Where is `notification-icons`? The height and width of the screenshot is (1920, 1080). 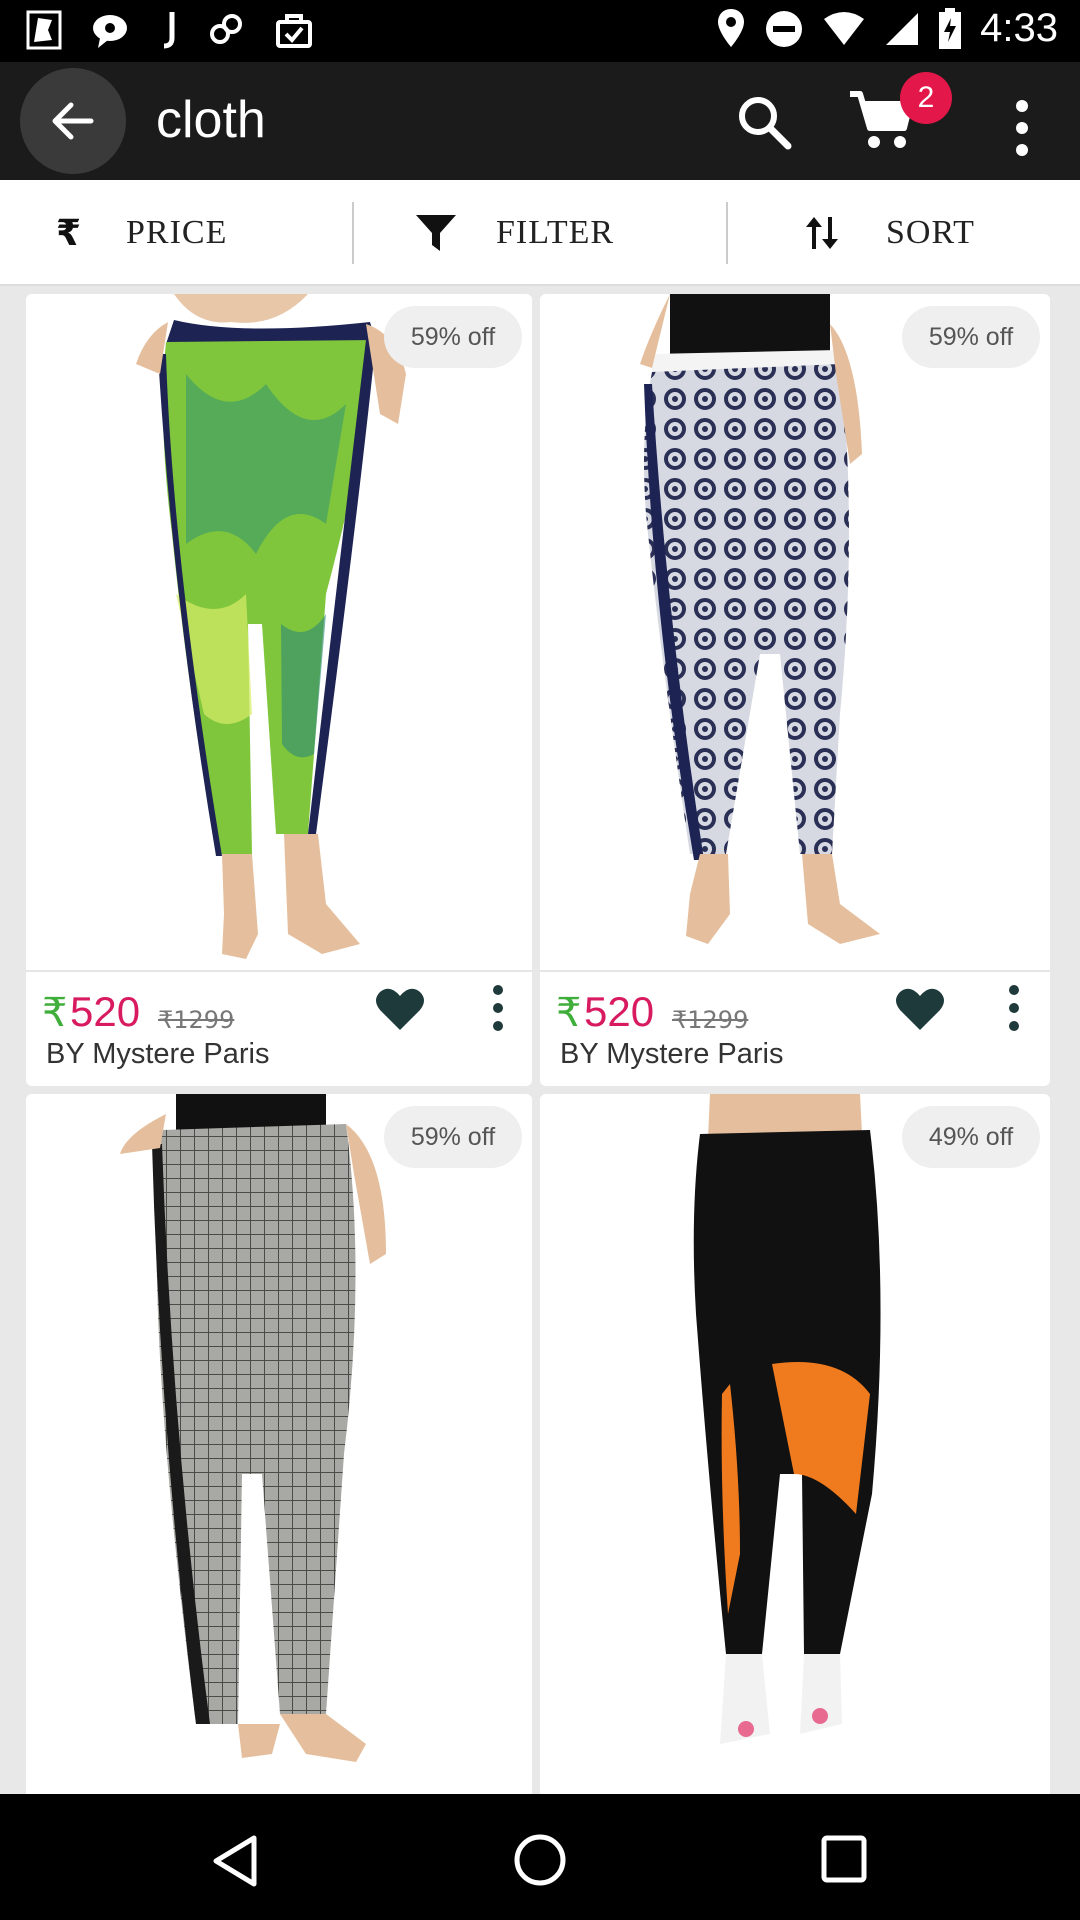
notification-icons is located at coordinates (170, 30).